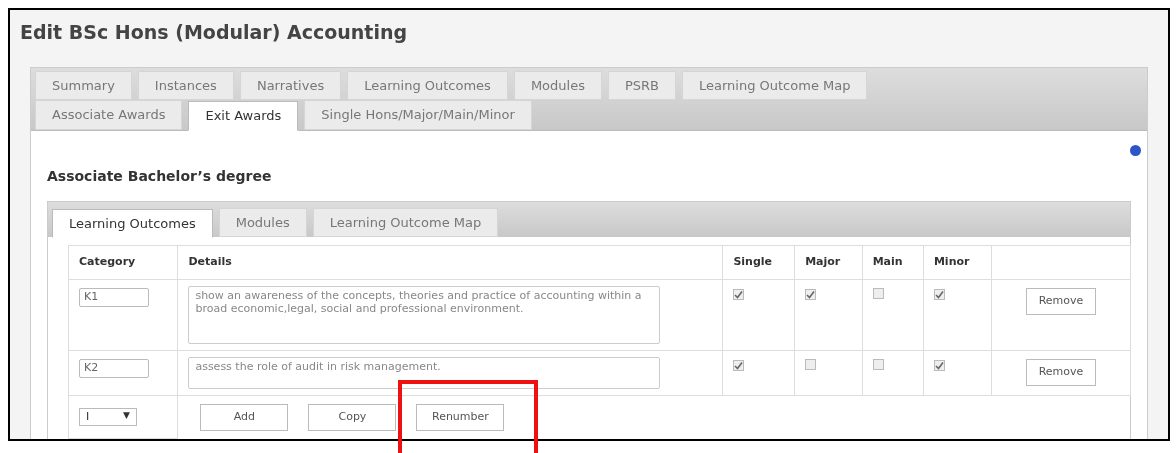 The width and height of the screenshot is (1176, 453). I want to click on column-header: Single, so click(753, 262).